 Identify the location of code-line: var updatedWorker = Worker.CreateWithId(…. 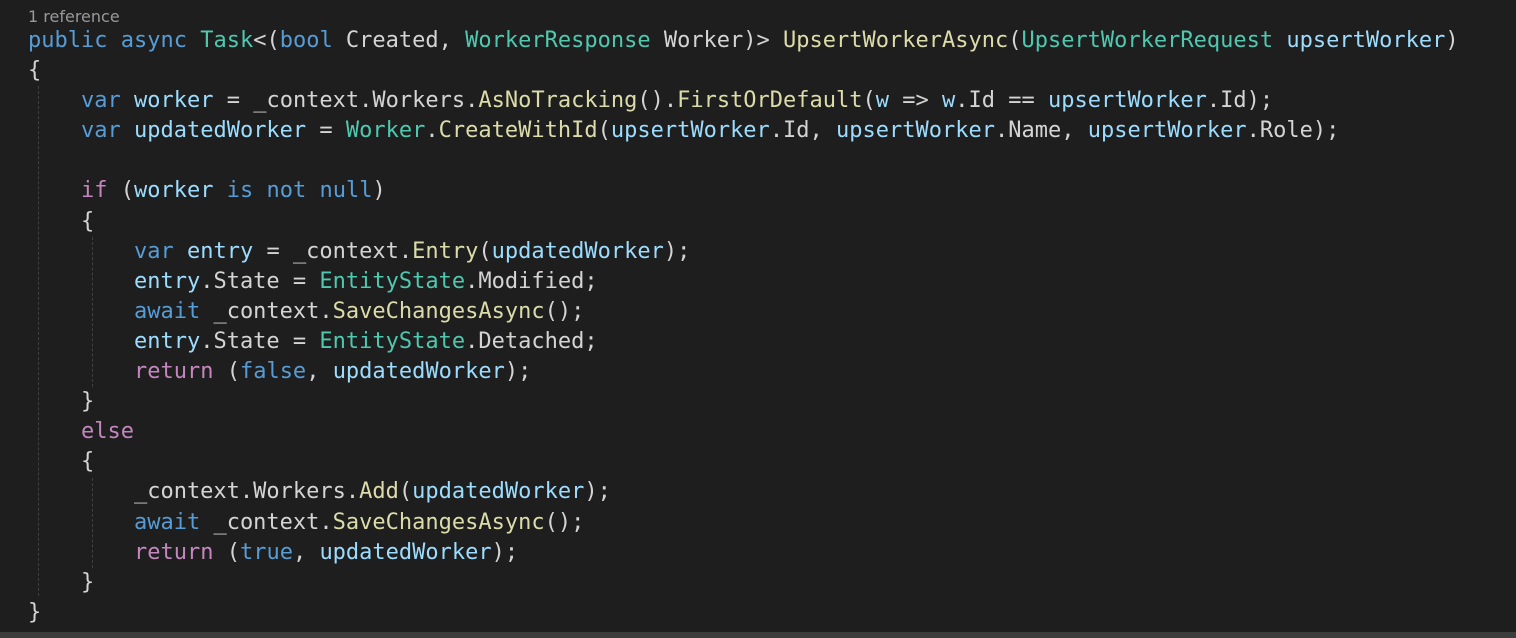
(743, 131).